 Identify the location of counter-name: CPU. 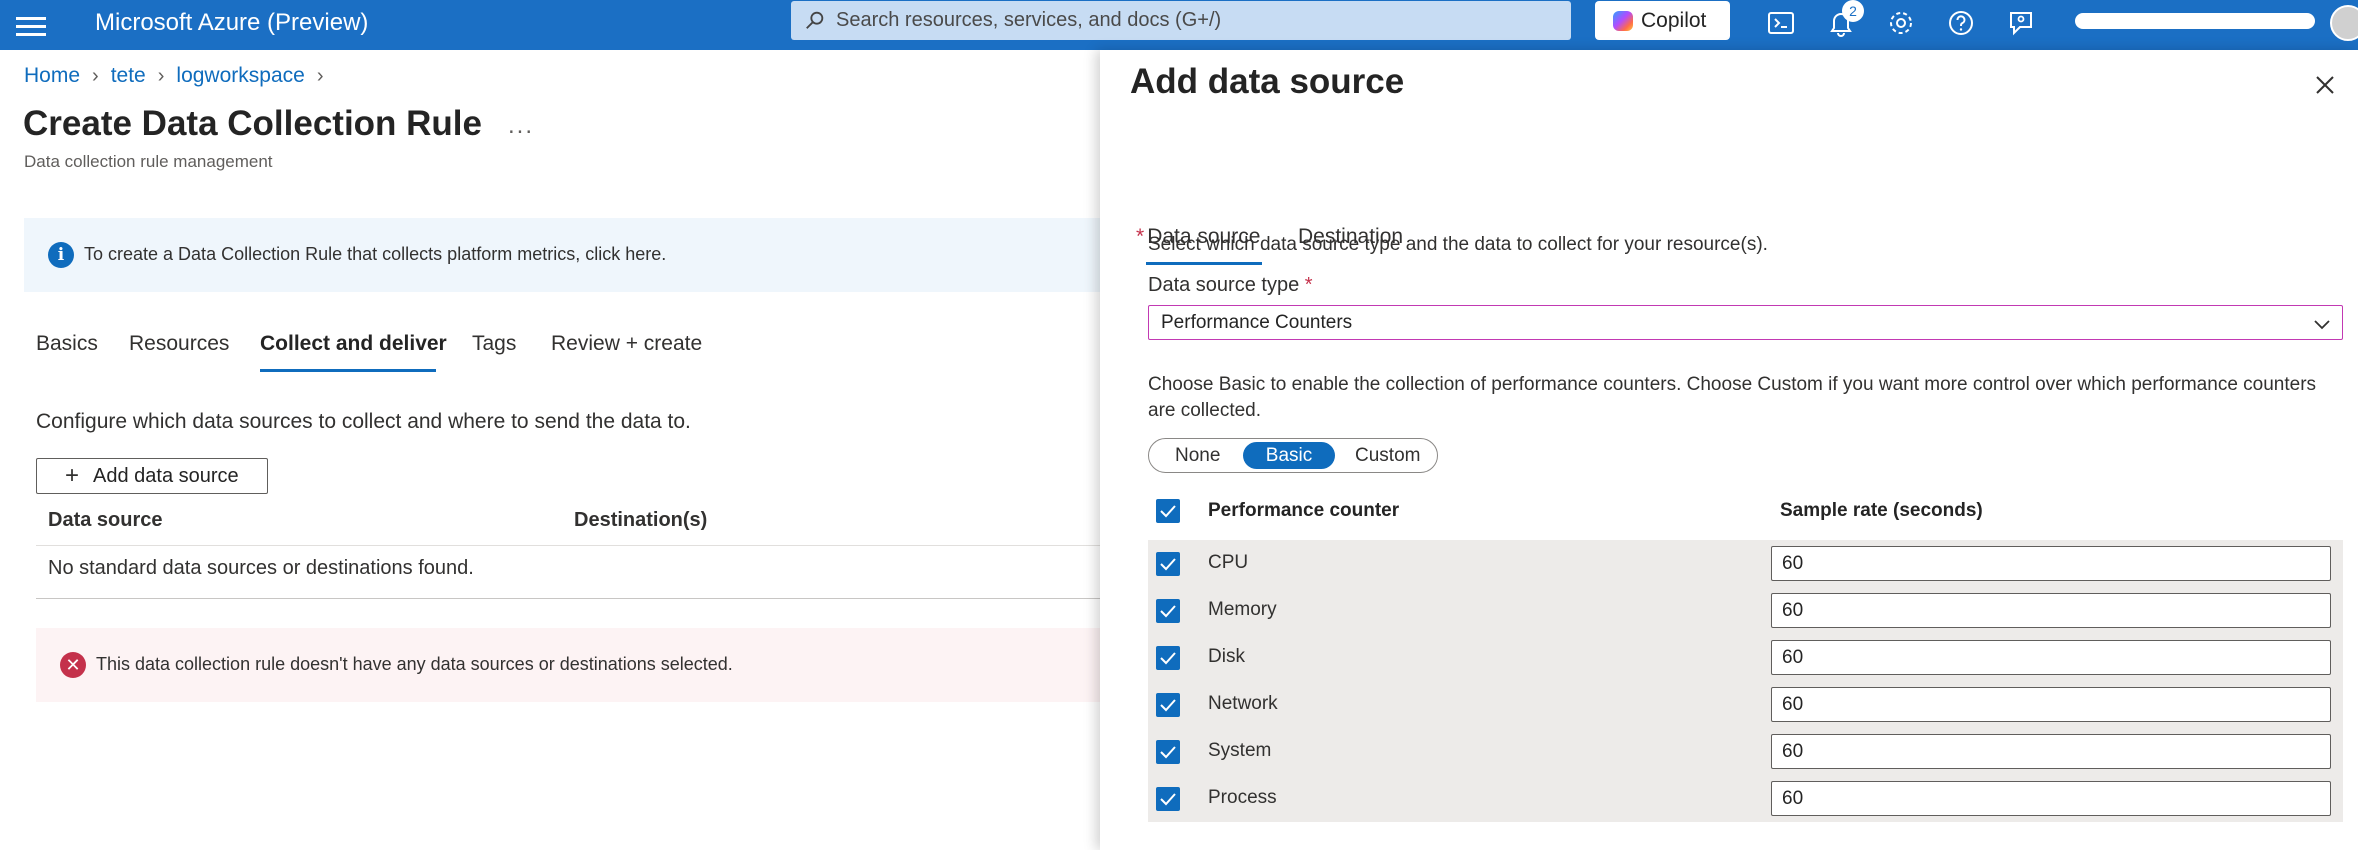
(1228, 562).